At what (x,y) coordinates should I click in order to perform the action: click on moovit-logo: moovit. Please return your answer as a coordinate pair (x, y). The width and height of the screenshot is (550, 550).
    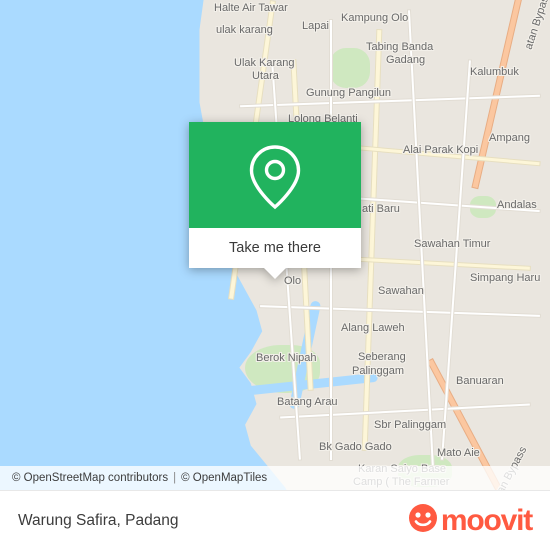
    Looking at the image, I should click on (470, 520).